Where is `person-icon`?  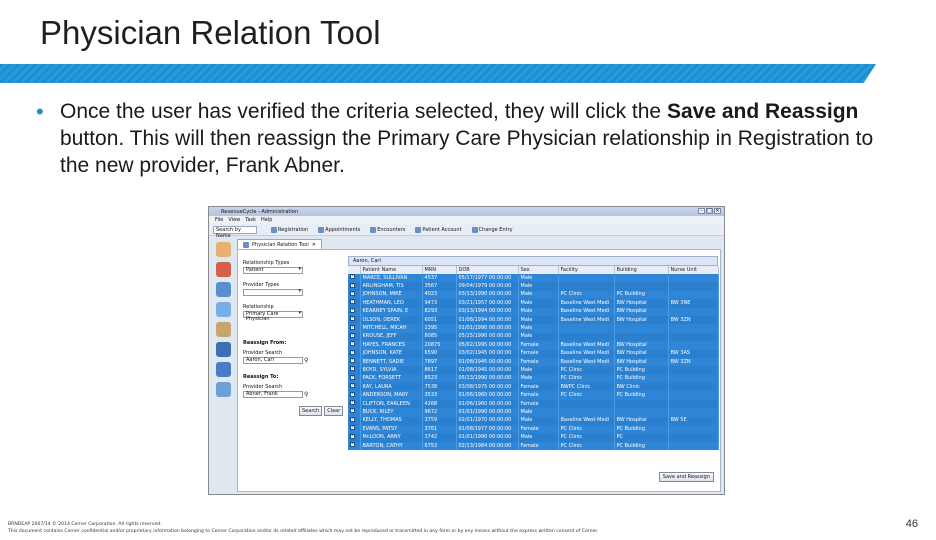 person-icon is located at coordinates (223, 249).